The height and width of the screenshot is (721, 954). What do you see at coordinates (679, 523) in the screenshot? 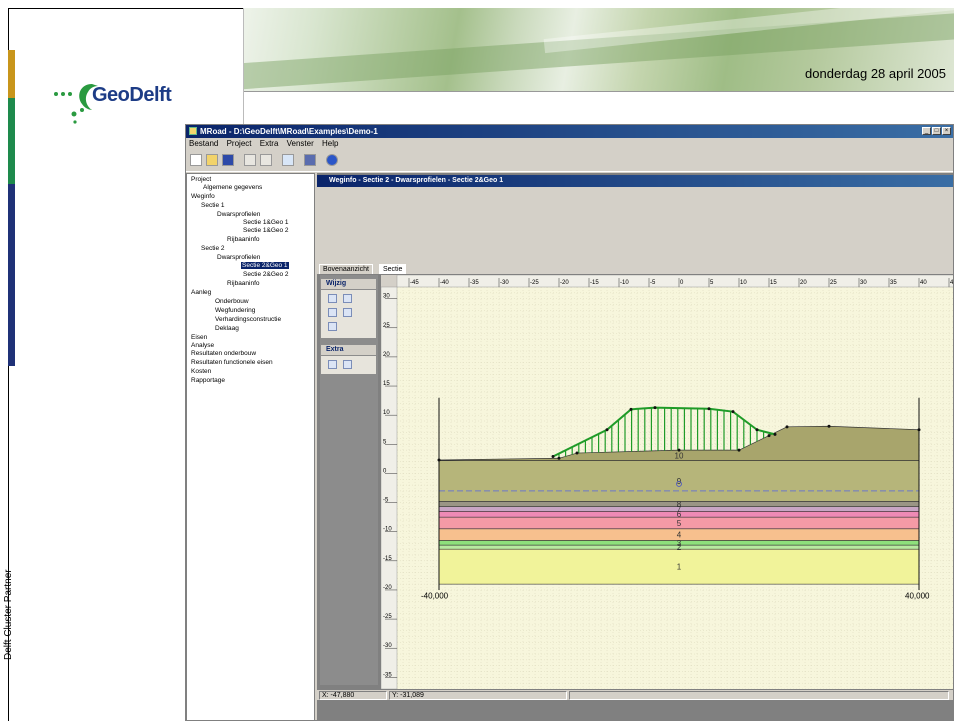
I see `layer-label: 5` at bounding box center [679, 523].